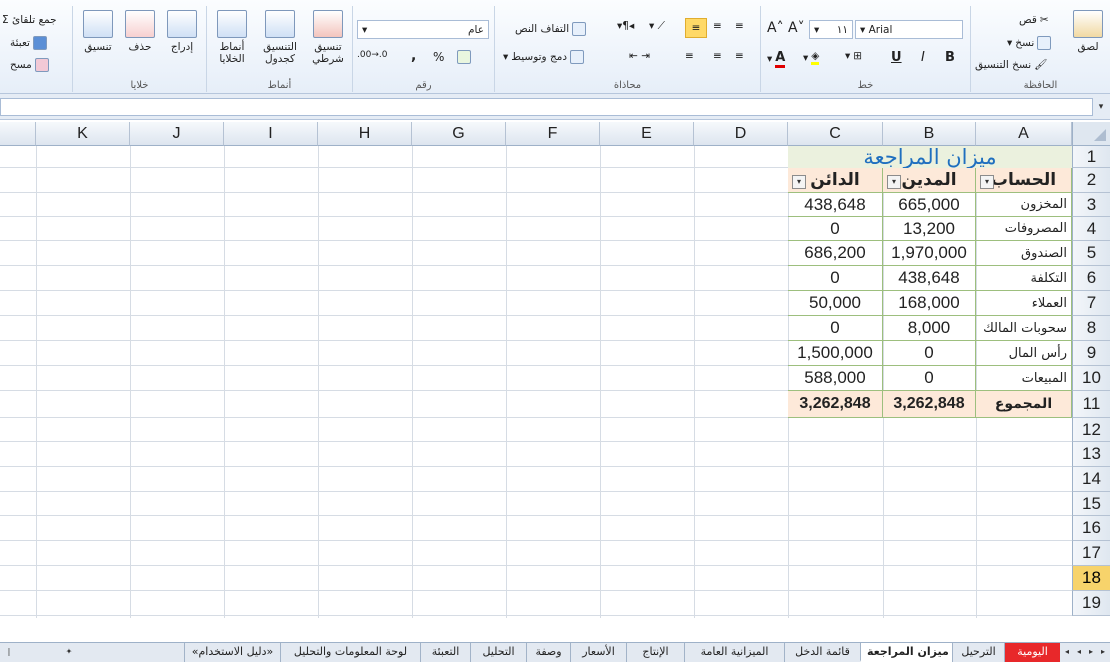 The height and width of the screenshot is (662, 1110). Describe the element at coordinates (1087, 31) in the screenshot. I see `paste-button: لصق` at that location.